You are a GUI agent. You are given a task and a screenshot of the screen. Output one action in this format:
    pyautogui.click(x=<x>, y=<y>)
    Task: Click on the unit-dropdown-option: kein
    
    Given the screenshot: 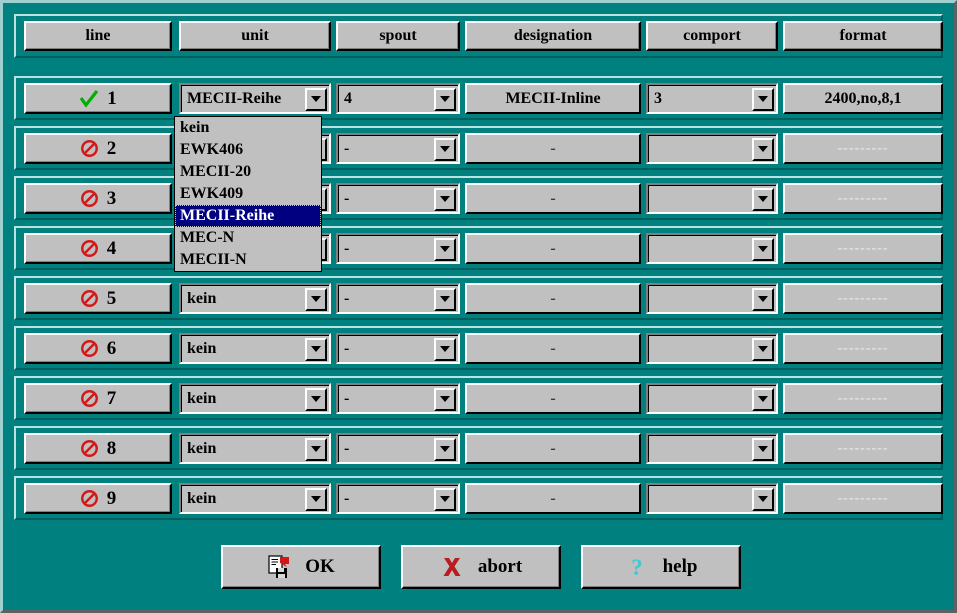 What is the action you would take?
    pyautogui.click(x=248, y=128)
    